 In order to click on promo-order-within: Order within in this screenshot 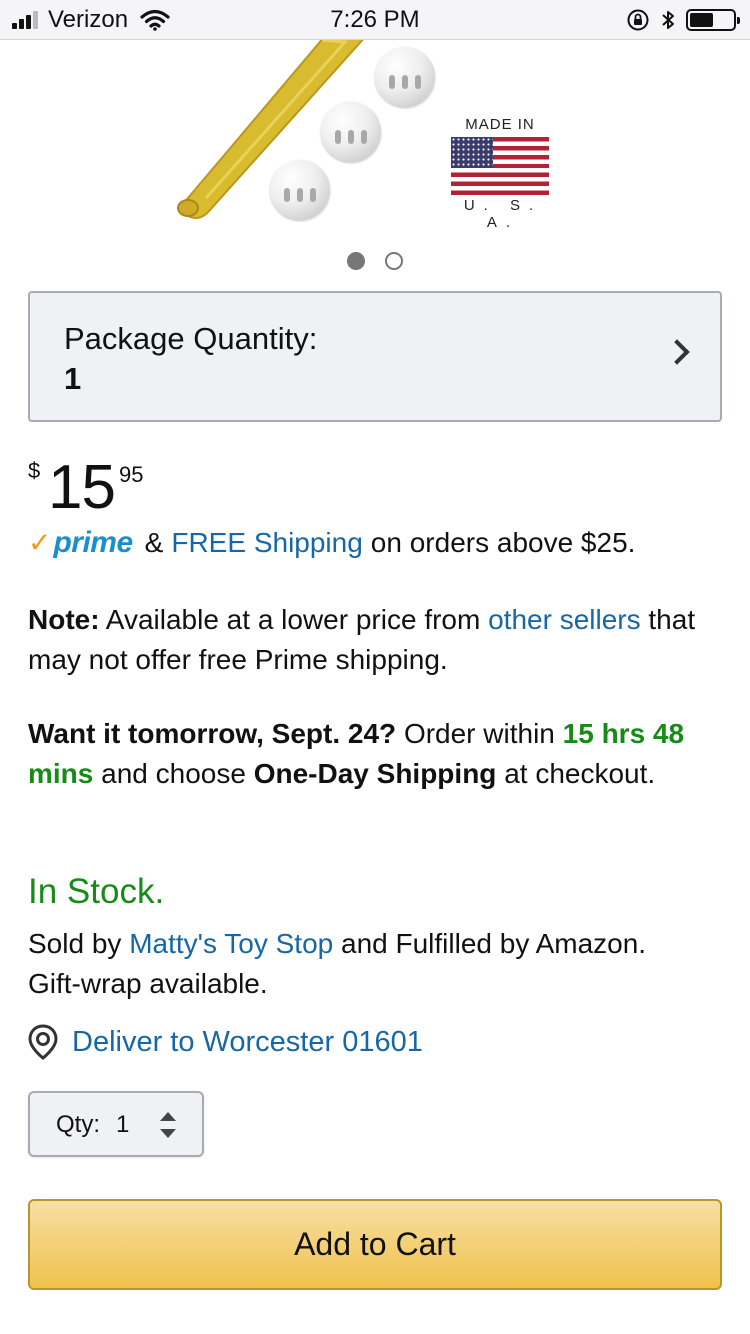, I will do `click(479, 733)`.